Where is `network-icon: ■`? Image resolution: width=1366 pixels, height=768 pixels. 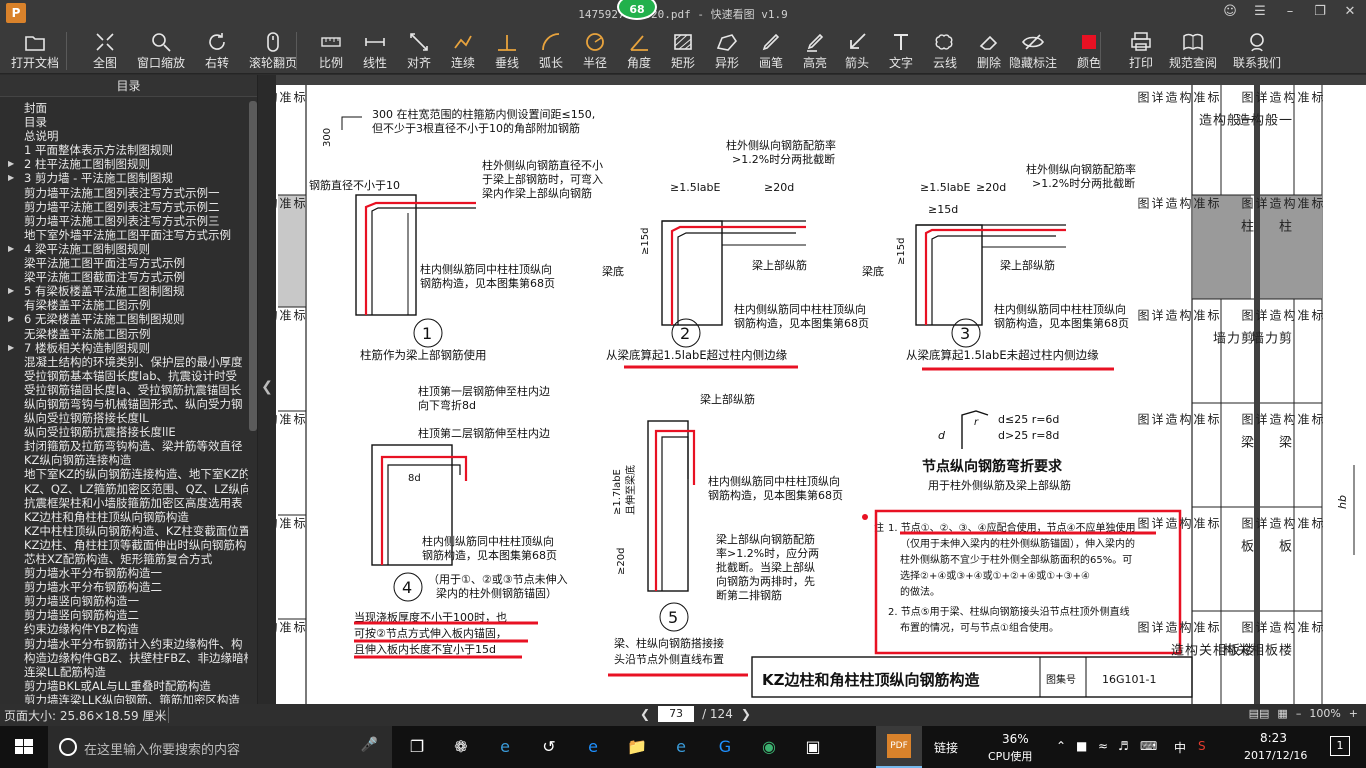
network-icon: ■ is located at coordinates (1081, 746).